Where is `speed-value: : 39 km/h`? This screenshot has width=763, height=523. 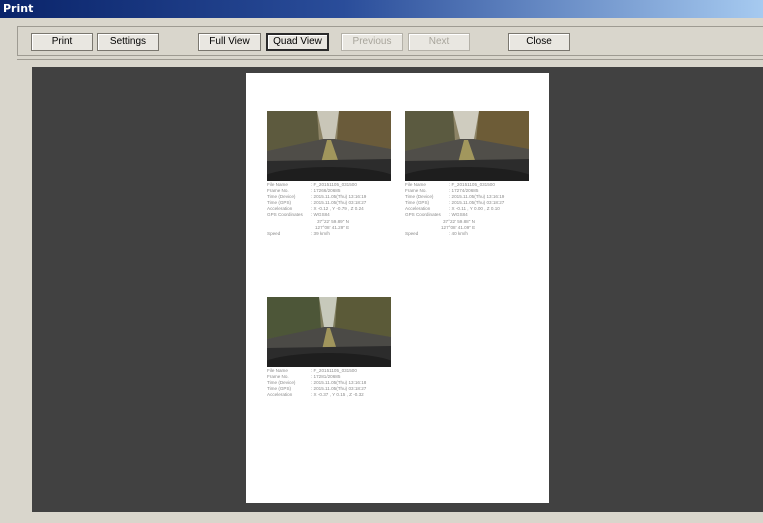
speed-value: : 39 km/h is located at coordinates (320, 233).